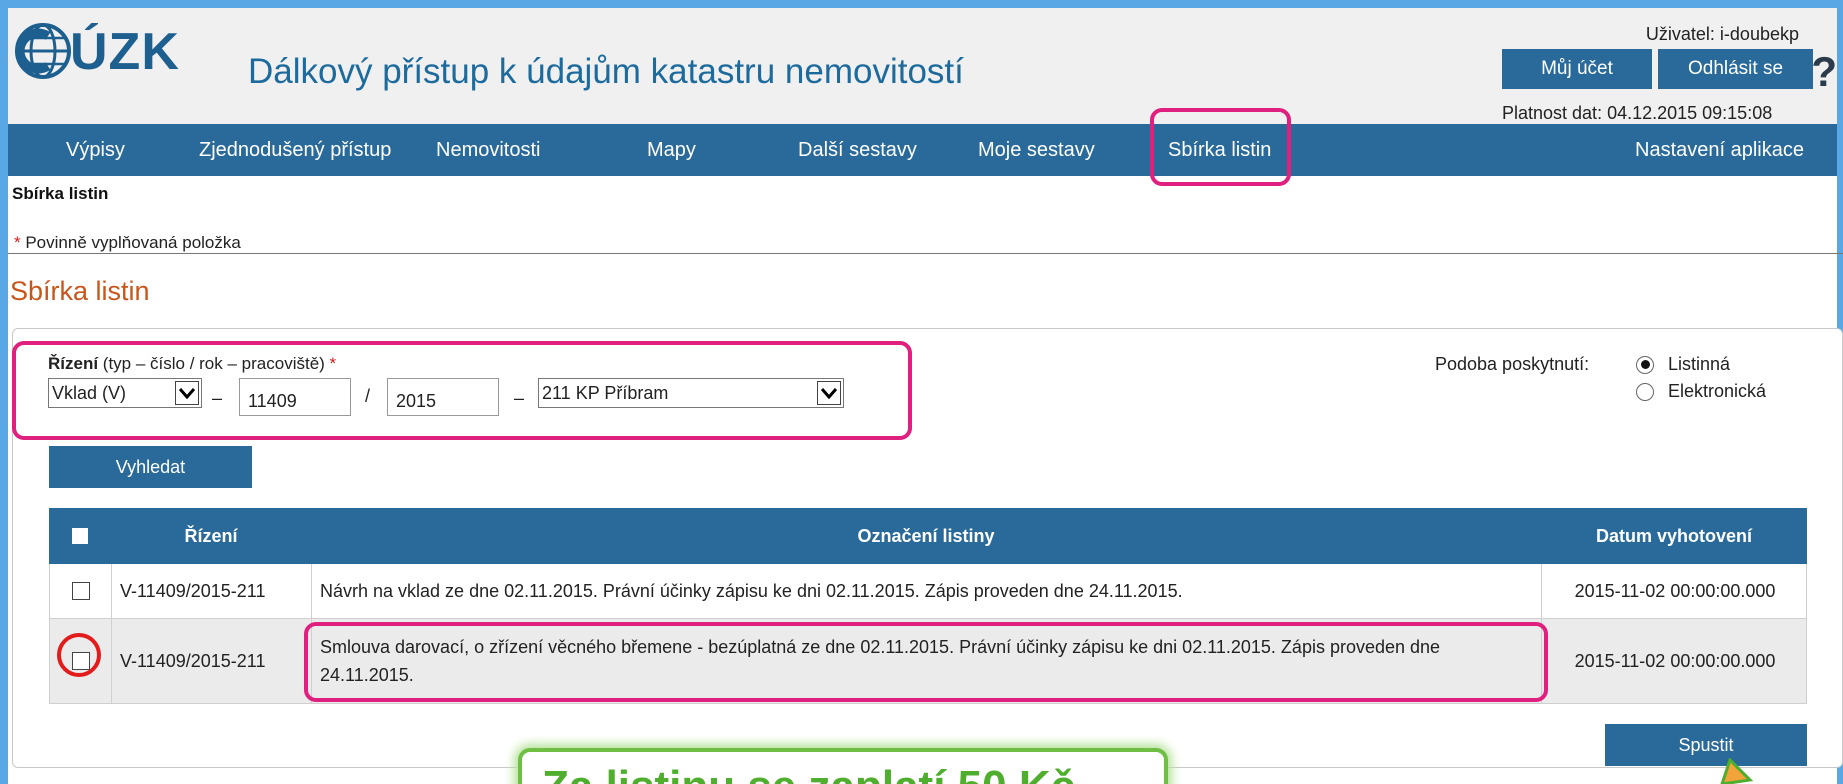  Describe the element at coordinates (95, 150) in the screenshot. I see `nav-item-vypisy: Výpisy` at that location.